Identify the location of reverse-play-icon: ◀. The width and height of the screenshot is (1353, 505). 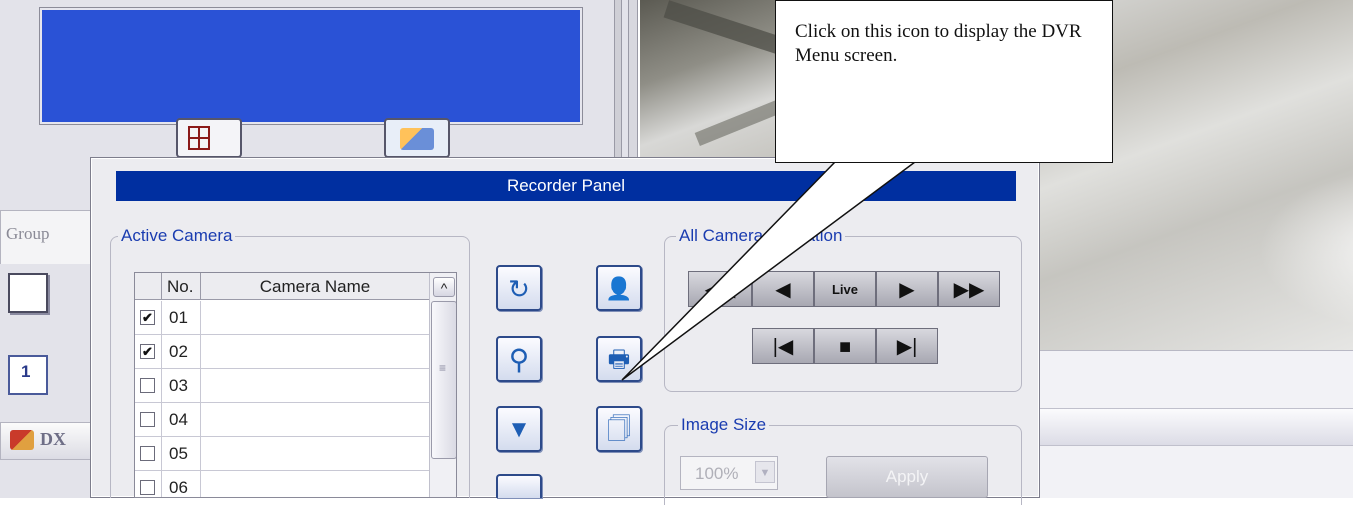
(783, 290).